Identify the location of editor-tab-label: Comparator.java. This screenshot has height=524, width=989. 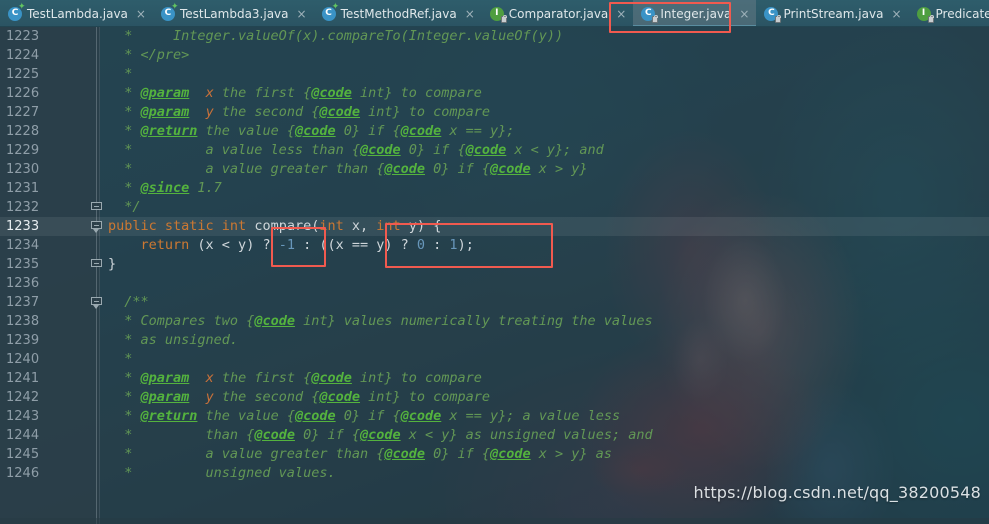
(558, 13).